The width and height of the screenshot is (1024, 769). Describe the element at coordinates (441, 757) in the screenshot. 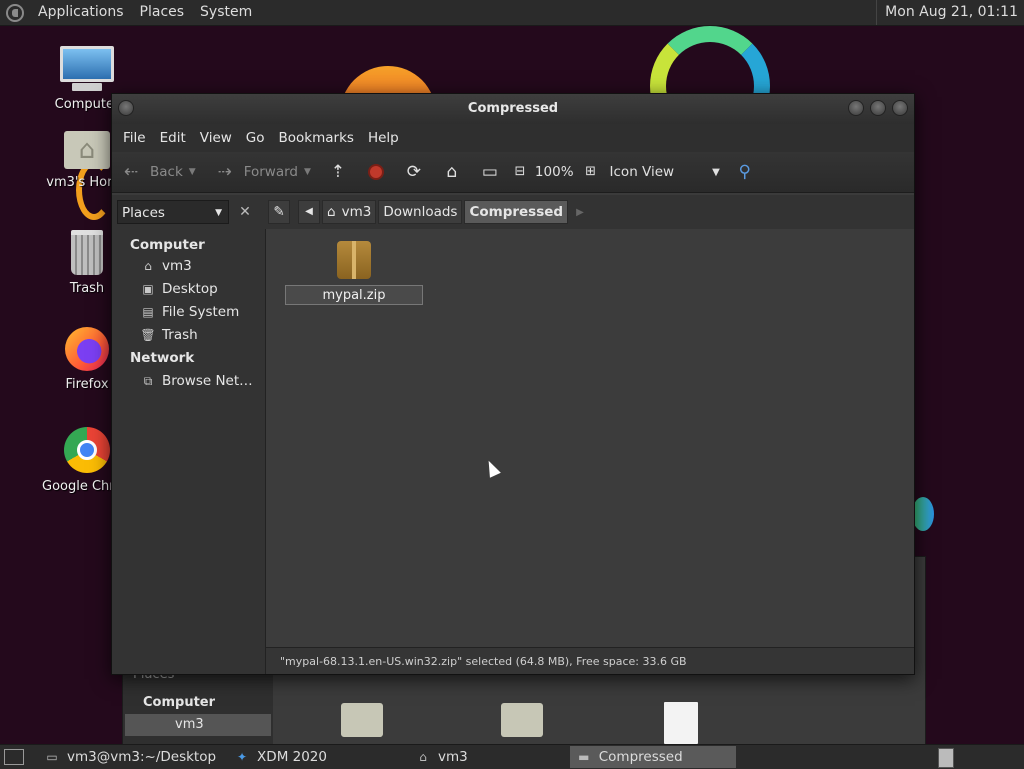

I see `taskbar-item-vm3: ⌂ vm3` at that location.